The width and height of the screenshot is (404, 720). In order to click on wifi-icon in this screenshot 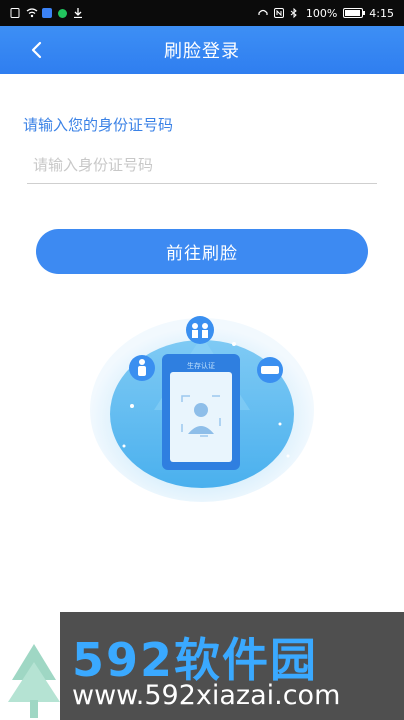, I will do `click(32, 13)`.